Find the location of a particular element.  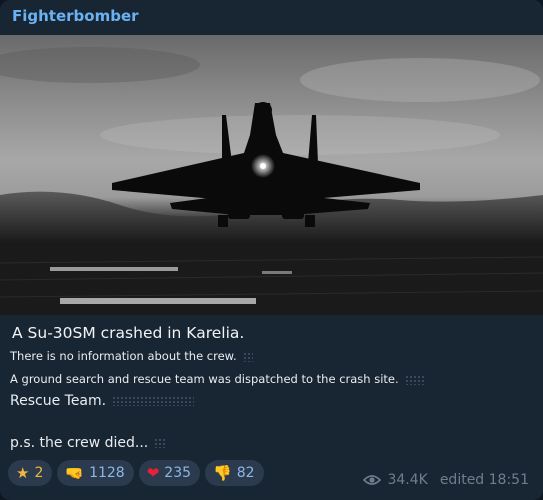

post-meta: 34.4K edited 18:51 is located at coordinates (446, 480).